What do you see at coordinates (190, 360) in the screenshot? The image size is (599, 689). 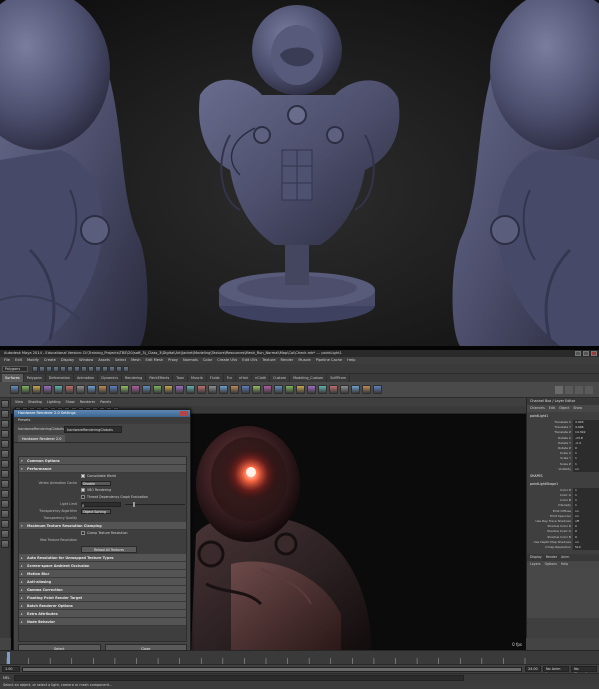 I see `menu-normals: Normals` at bounding box center [190, 360].